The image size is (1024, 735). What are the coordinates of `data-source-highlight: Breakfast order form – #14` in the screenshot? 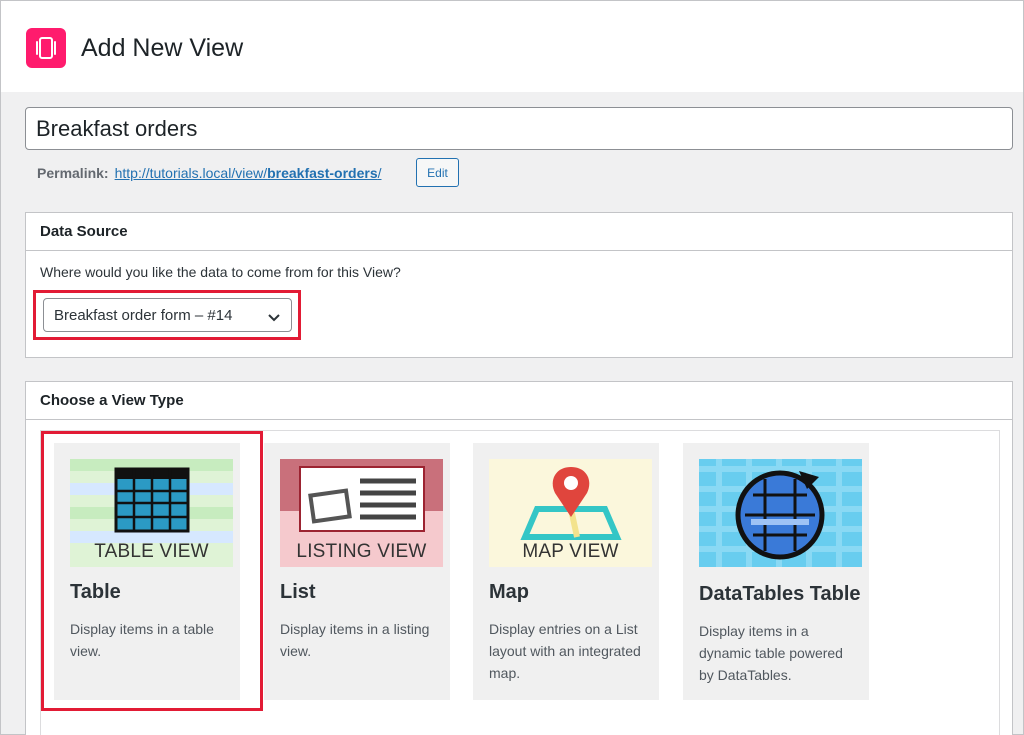 It's located at (167, 315).